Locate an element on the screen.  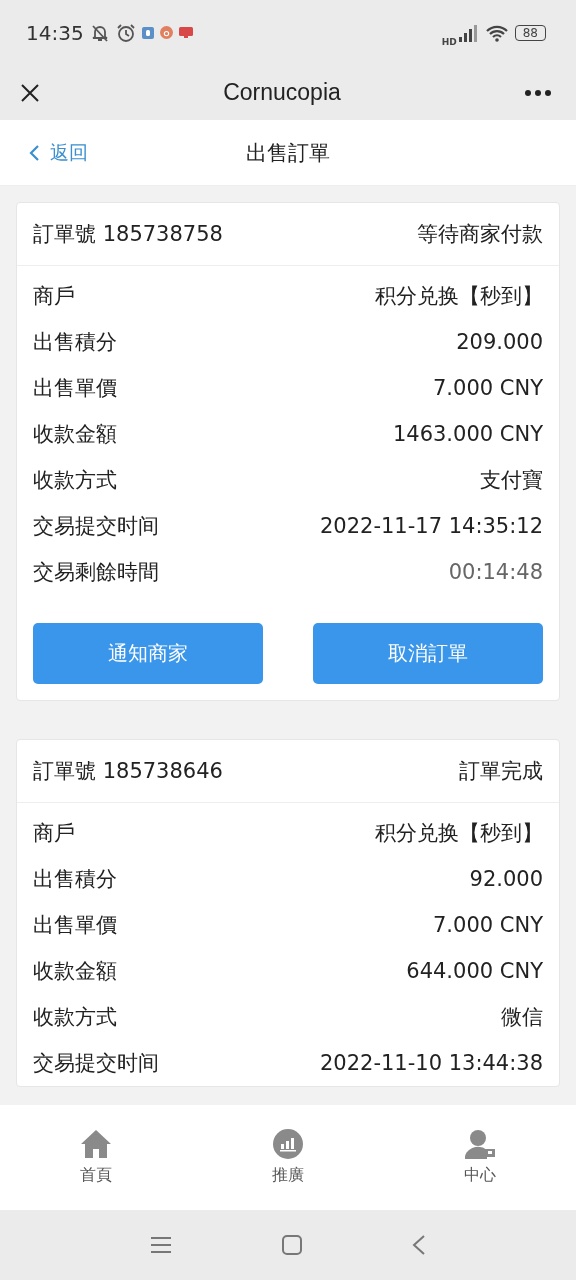
tab-item: 首頁 is located at coordinates (96, 1157).